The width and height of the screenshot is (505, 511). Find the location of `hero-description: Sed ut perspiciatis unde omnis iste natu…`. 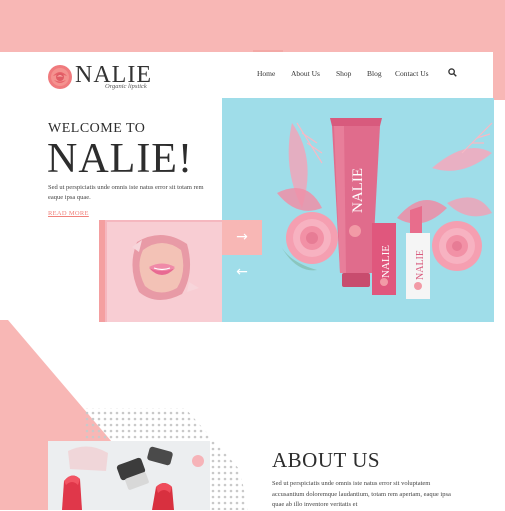

hero-description: Sed ut perspiciatis unde omnis iste natu… is located at coordinates (126, 192).